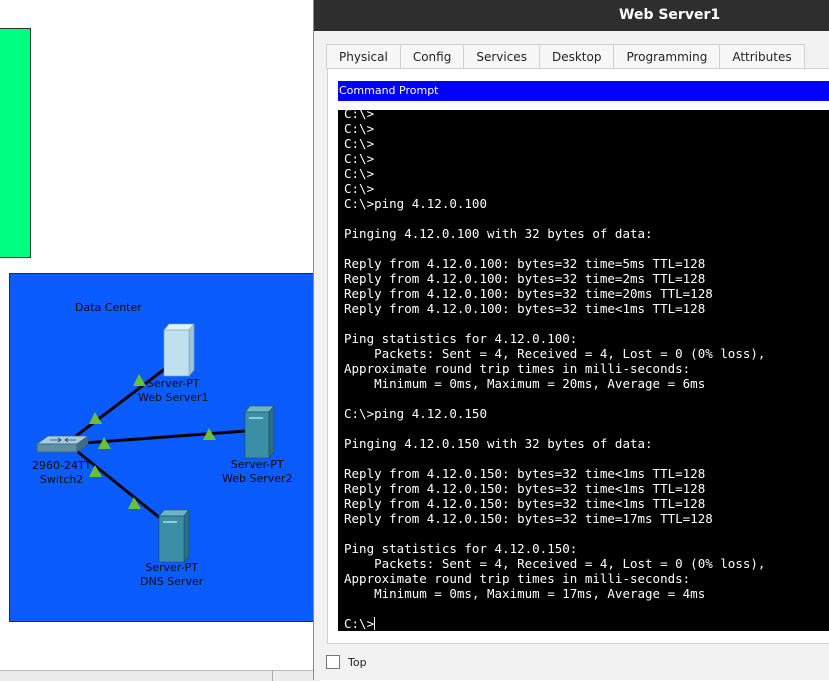  I want to click on device-type-label: 2960-24TT, so click(62, 465).